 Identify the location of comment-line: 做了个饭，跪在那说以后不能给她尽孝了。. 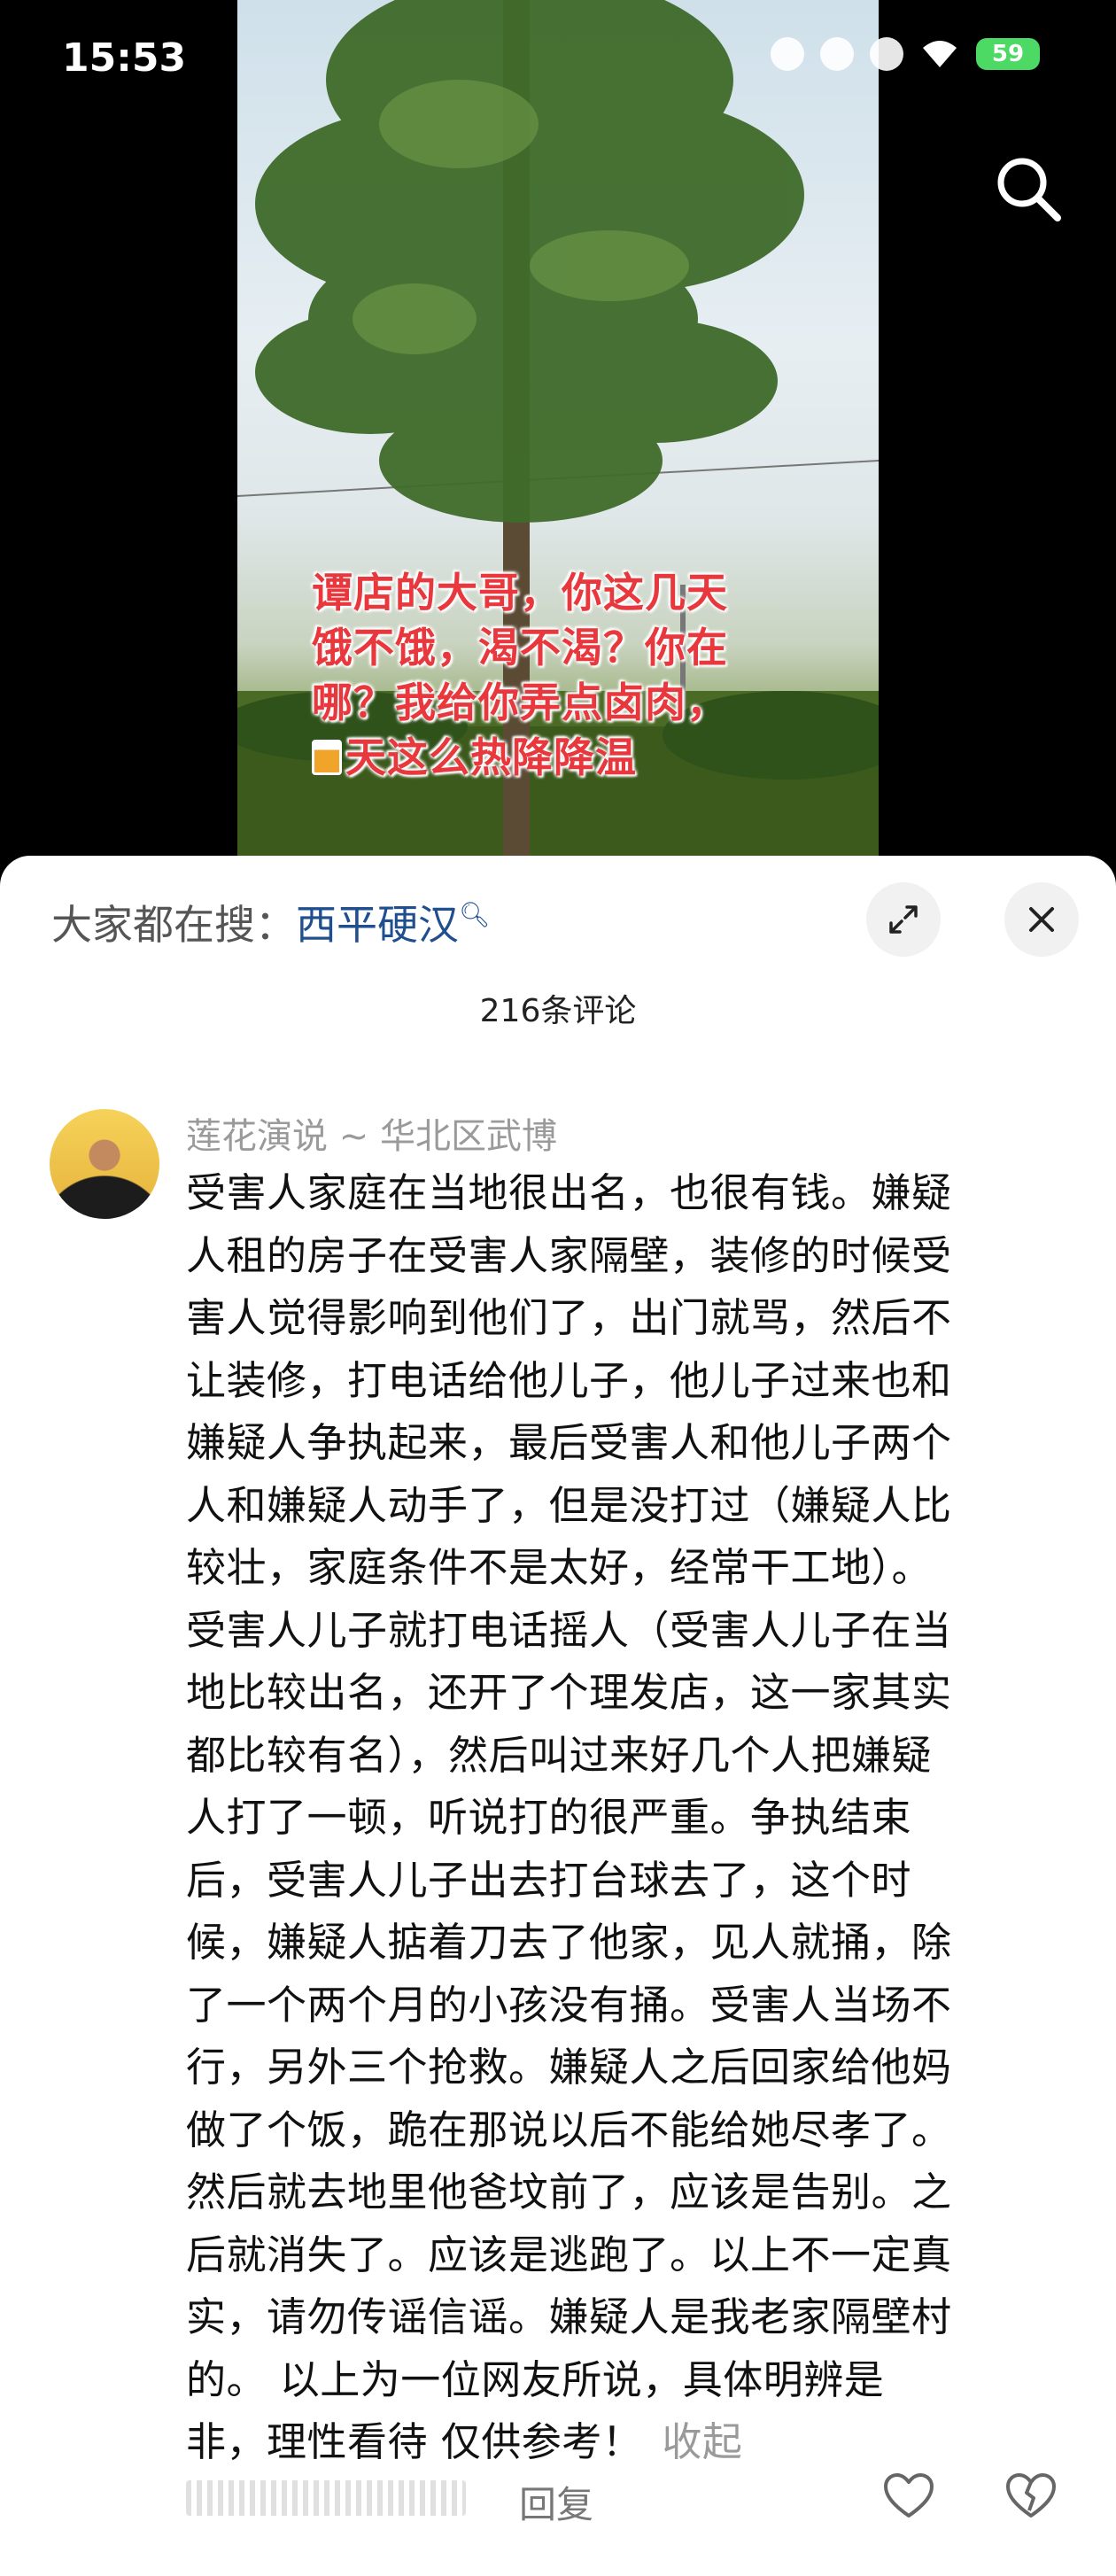
(569, 2129).